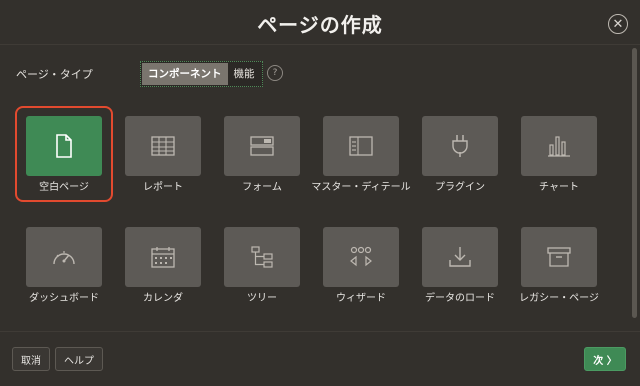 The height and width of the screenshot is (386, 640). I want to click on help-icon: ?, so click(275, 73).